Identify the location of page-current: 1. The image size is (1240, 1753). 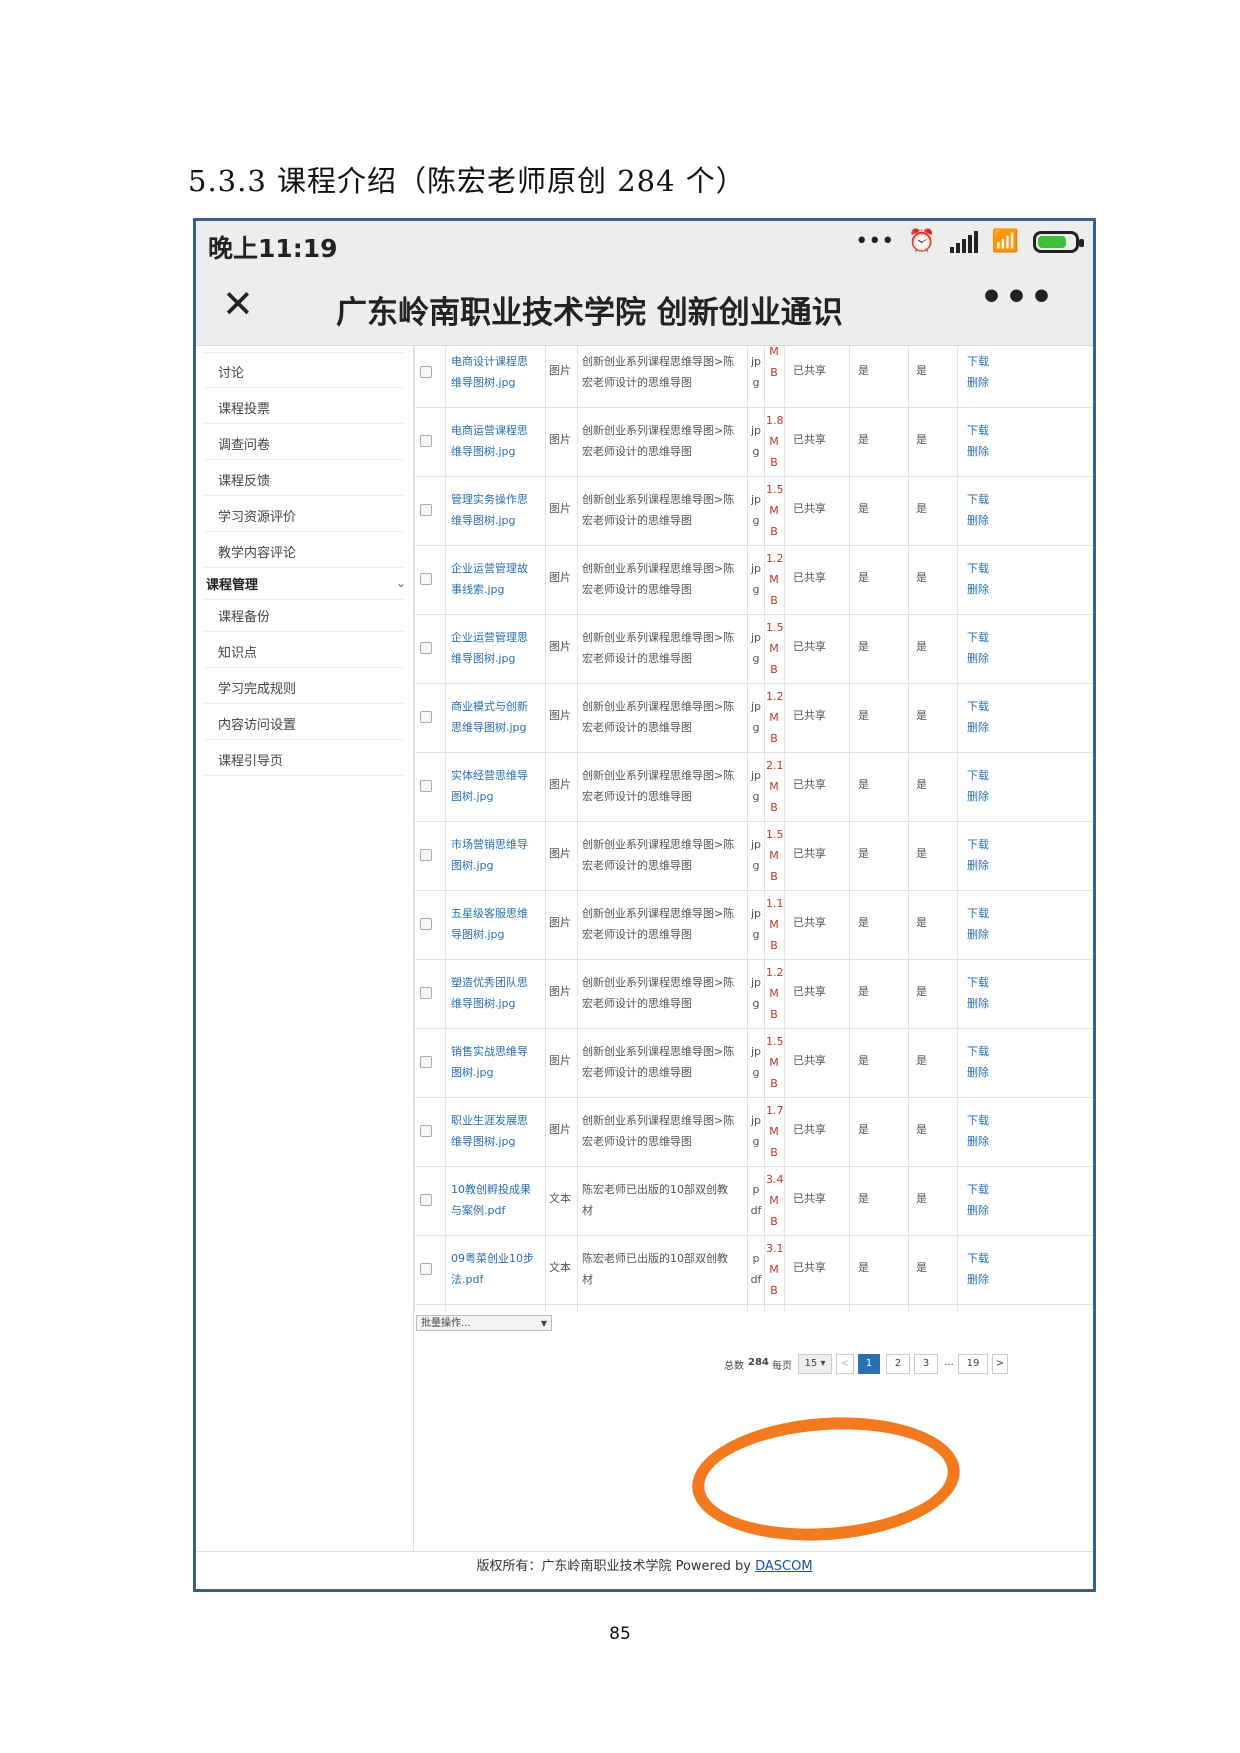
(869, 1364).